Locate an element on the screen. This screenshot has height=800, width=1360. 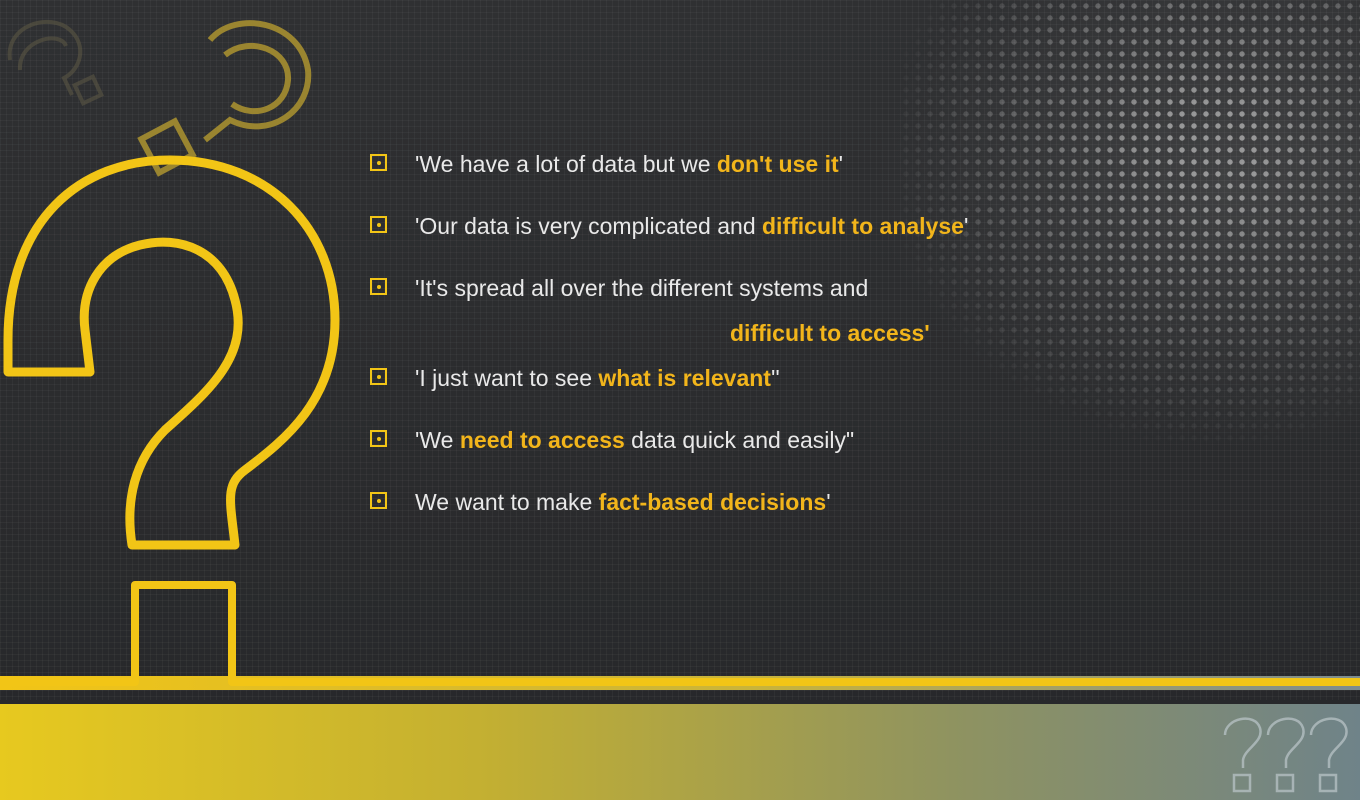
quote-highlight: need to access is located at coordinates (542, 440).